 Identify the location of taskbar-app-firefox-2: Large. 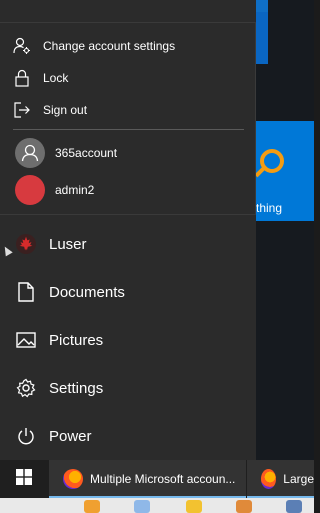
(280, 479).